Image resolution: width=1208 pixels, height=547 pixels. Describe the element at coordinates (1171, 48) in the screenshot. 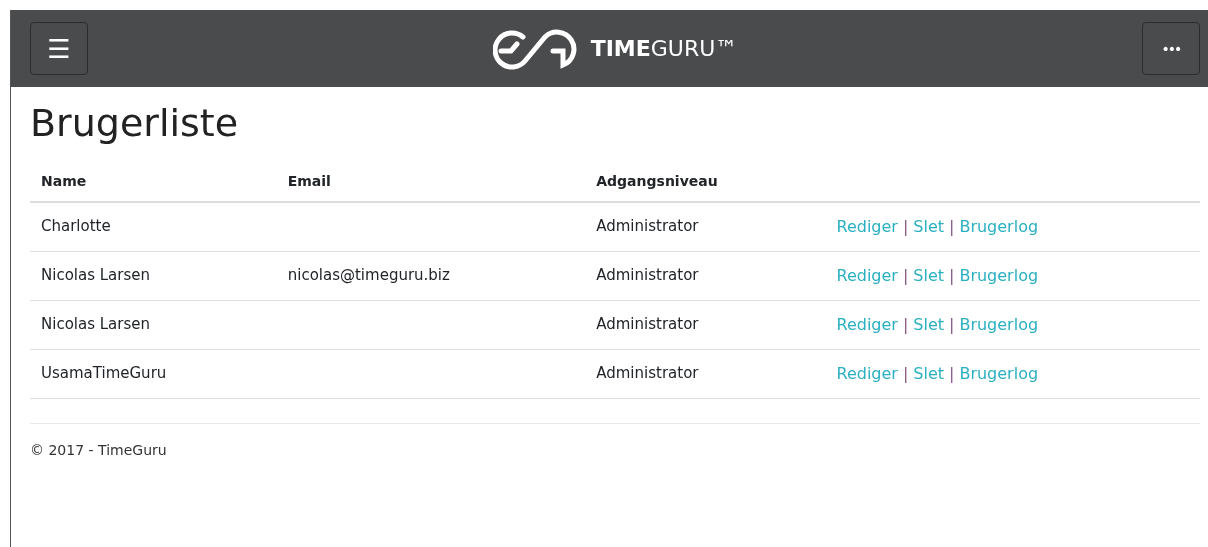

I see `more-button: •••` at that location.